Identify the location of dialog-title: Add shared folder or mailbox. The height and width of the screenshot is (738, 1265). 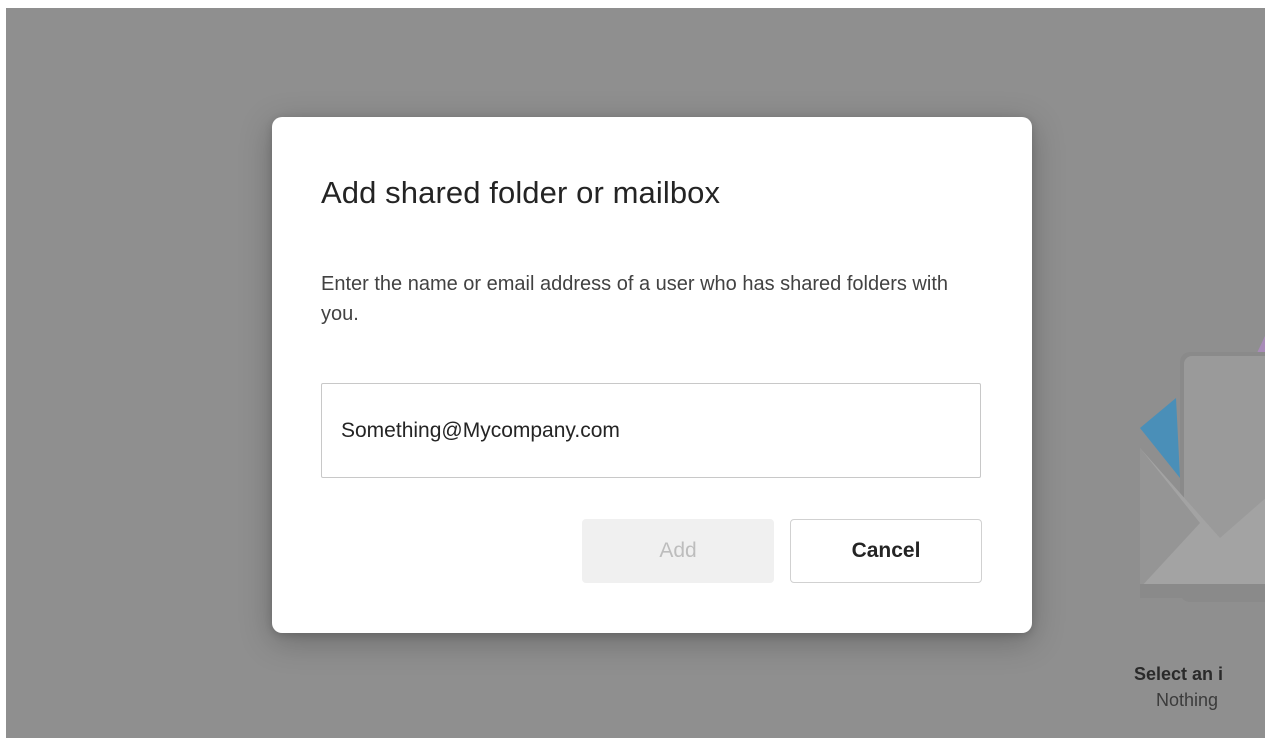
(521, 192).